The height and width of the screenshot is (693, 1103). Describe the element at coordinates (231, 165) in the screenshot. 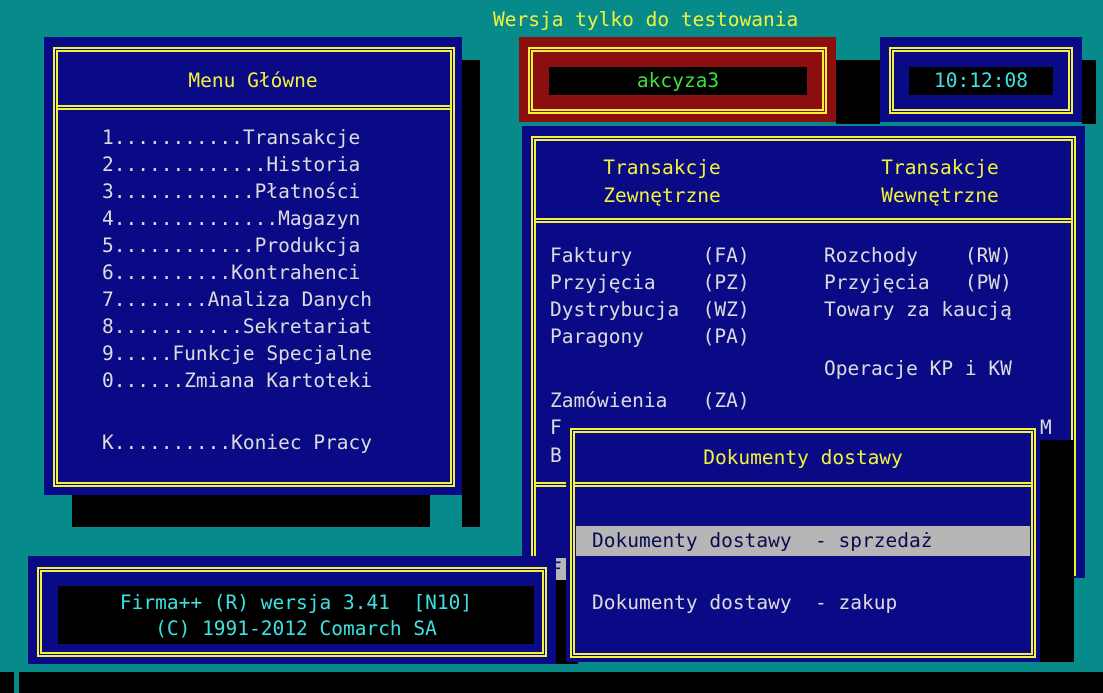

I see `menu-item-historia: 2.............Historia` at that location.